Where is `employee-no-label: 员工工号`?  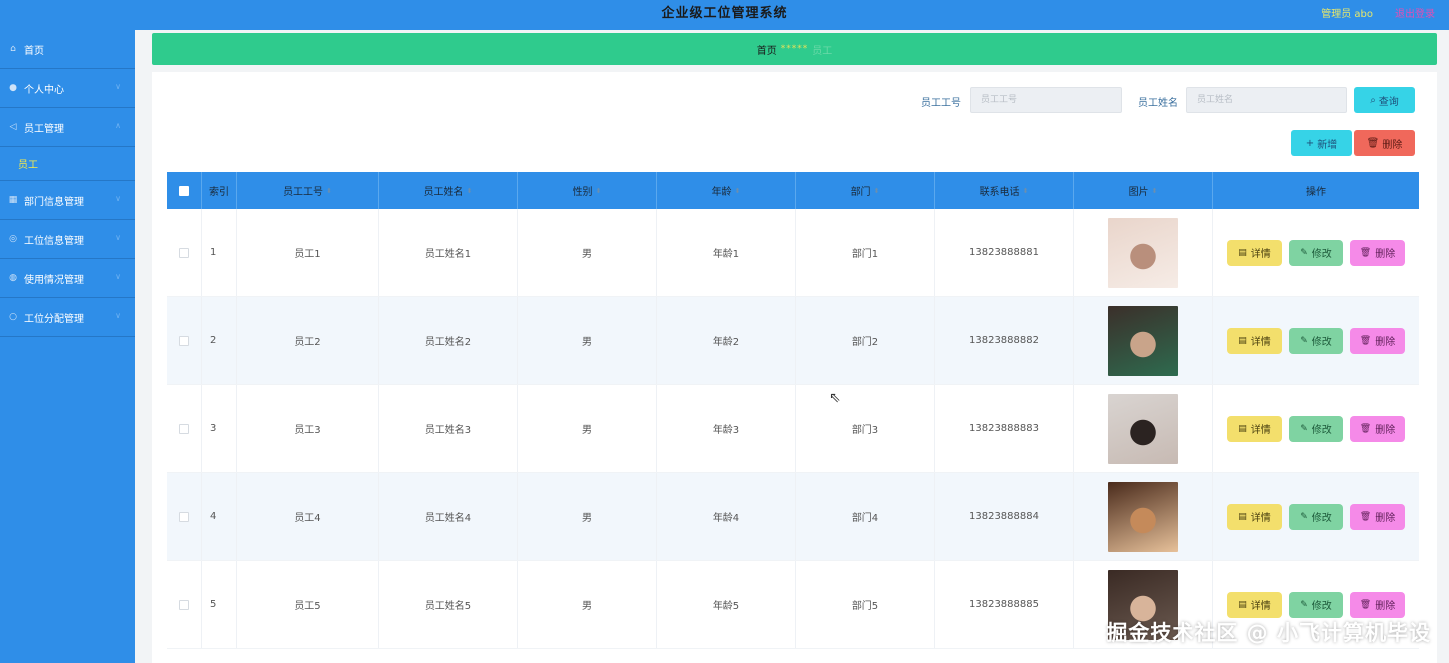
employee-no-label: 员工工号 is located at coordinates (941, 103).